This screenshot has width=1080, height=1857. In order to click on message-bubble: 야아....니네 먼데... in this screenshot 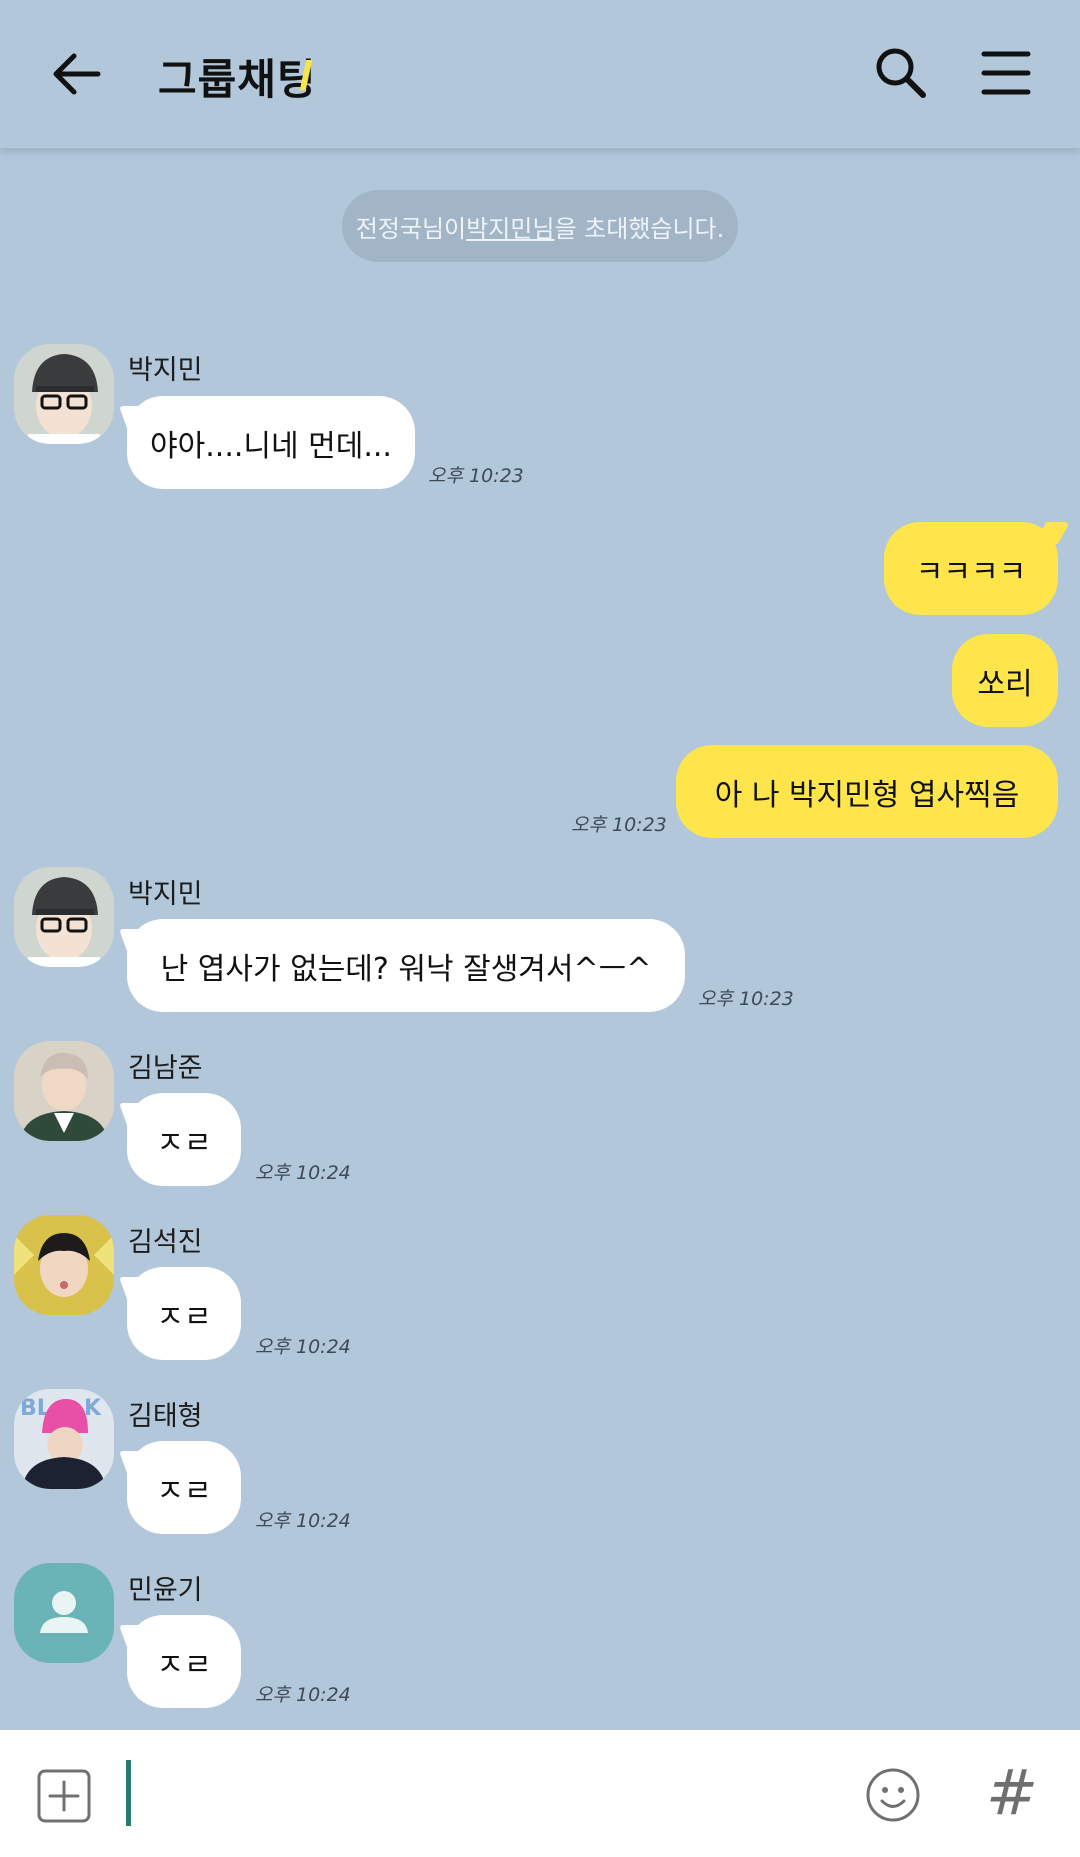, I will do `click(271, 442)`.